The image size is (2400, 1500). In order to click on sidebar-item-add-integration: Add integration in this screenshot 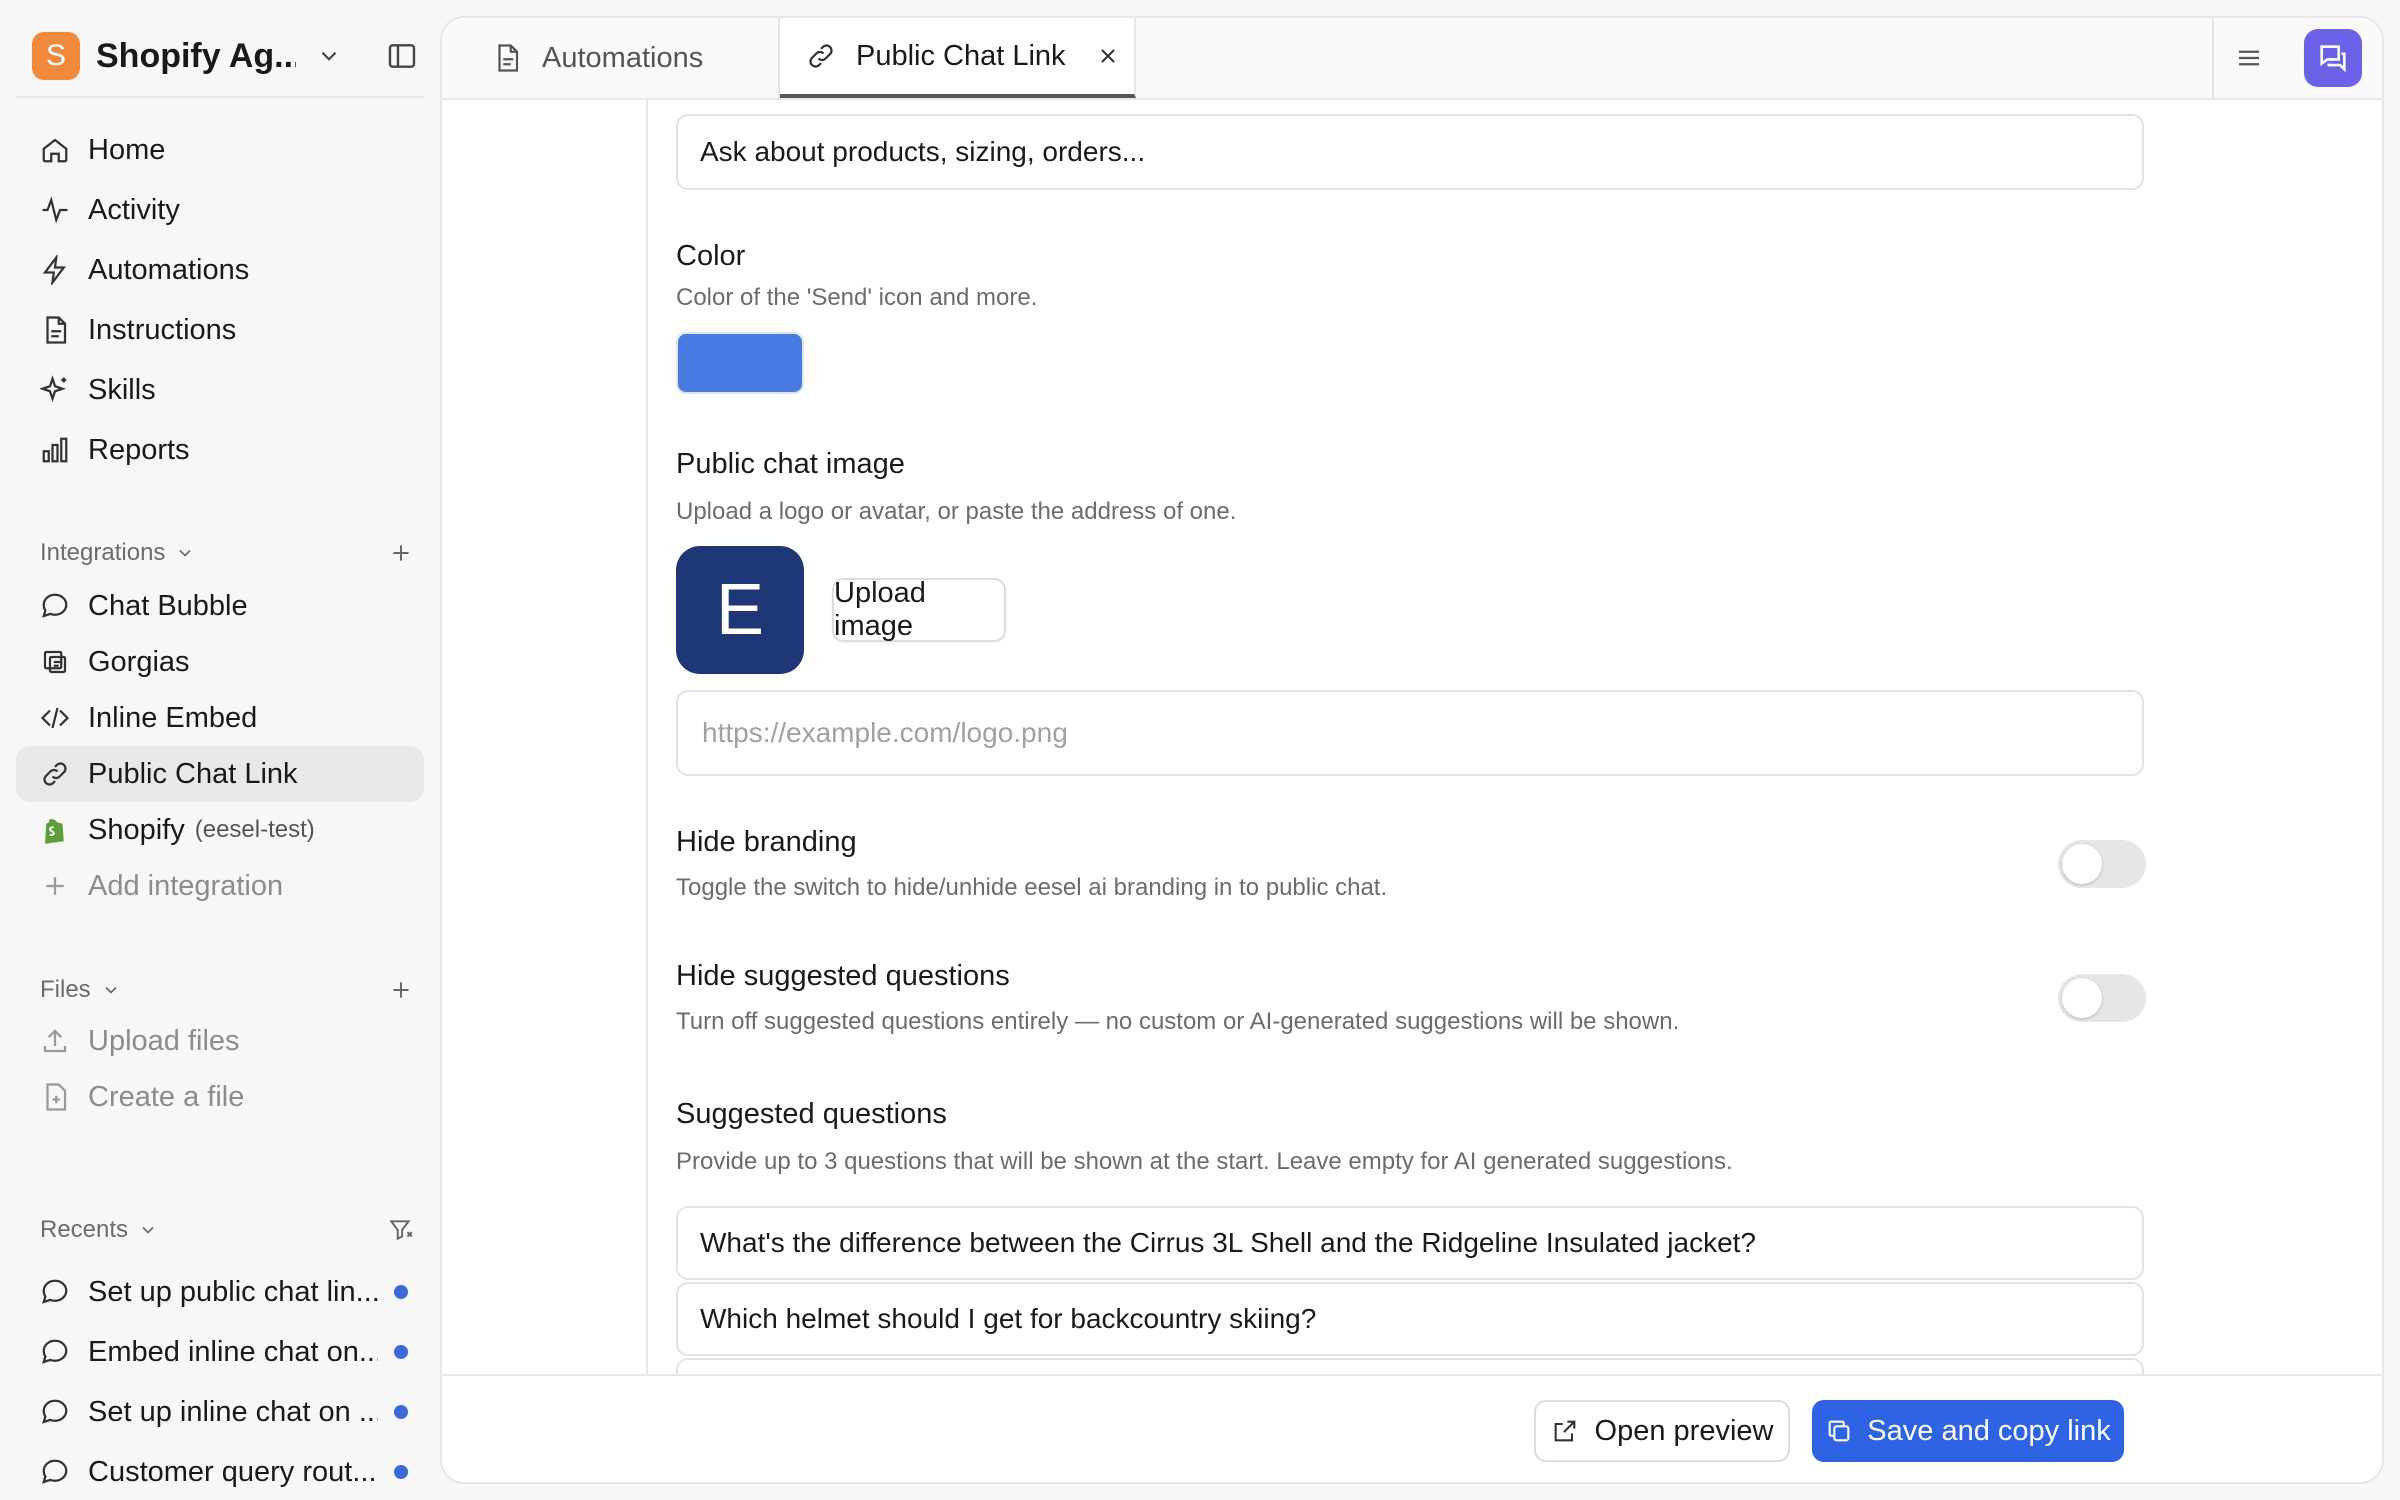, I will do `click(220, 886)`.